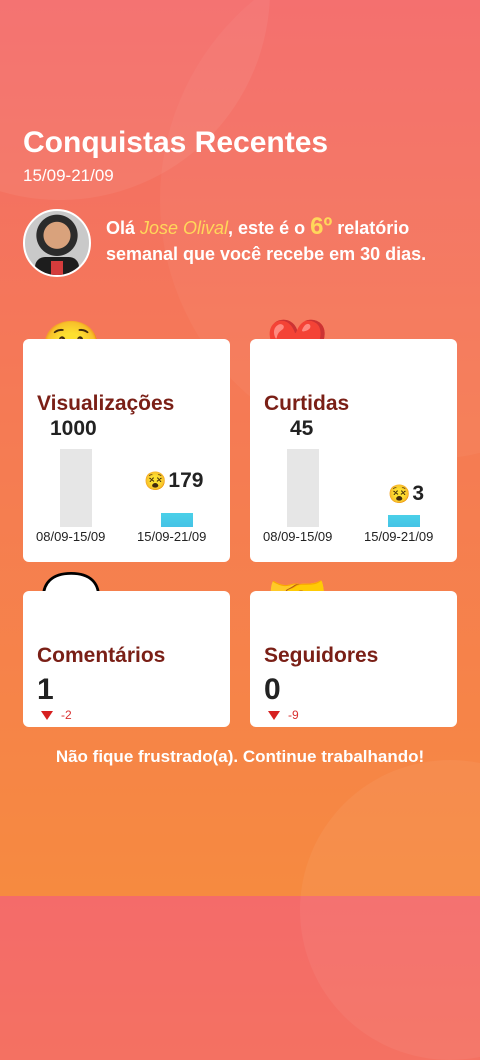 Image resolution: width=480 pixels, height=1060 pixels. What do you see at coordinates (321, 226) in the screenshot?
I see `report-number: 6º` at bounding box center [321, 226].